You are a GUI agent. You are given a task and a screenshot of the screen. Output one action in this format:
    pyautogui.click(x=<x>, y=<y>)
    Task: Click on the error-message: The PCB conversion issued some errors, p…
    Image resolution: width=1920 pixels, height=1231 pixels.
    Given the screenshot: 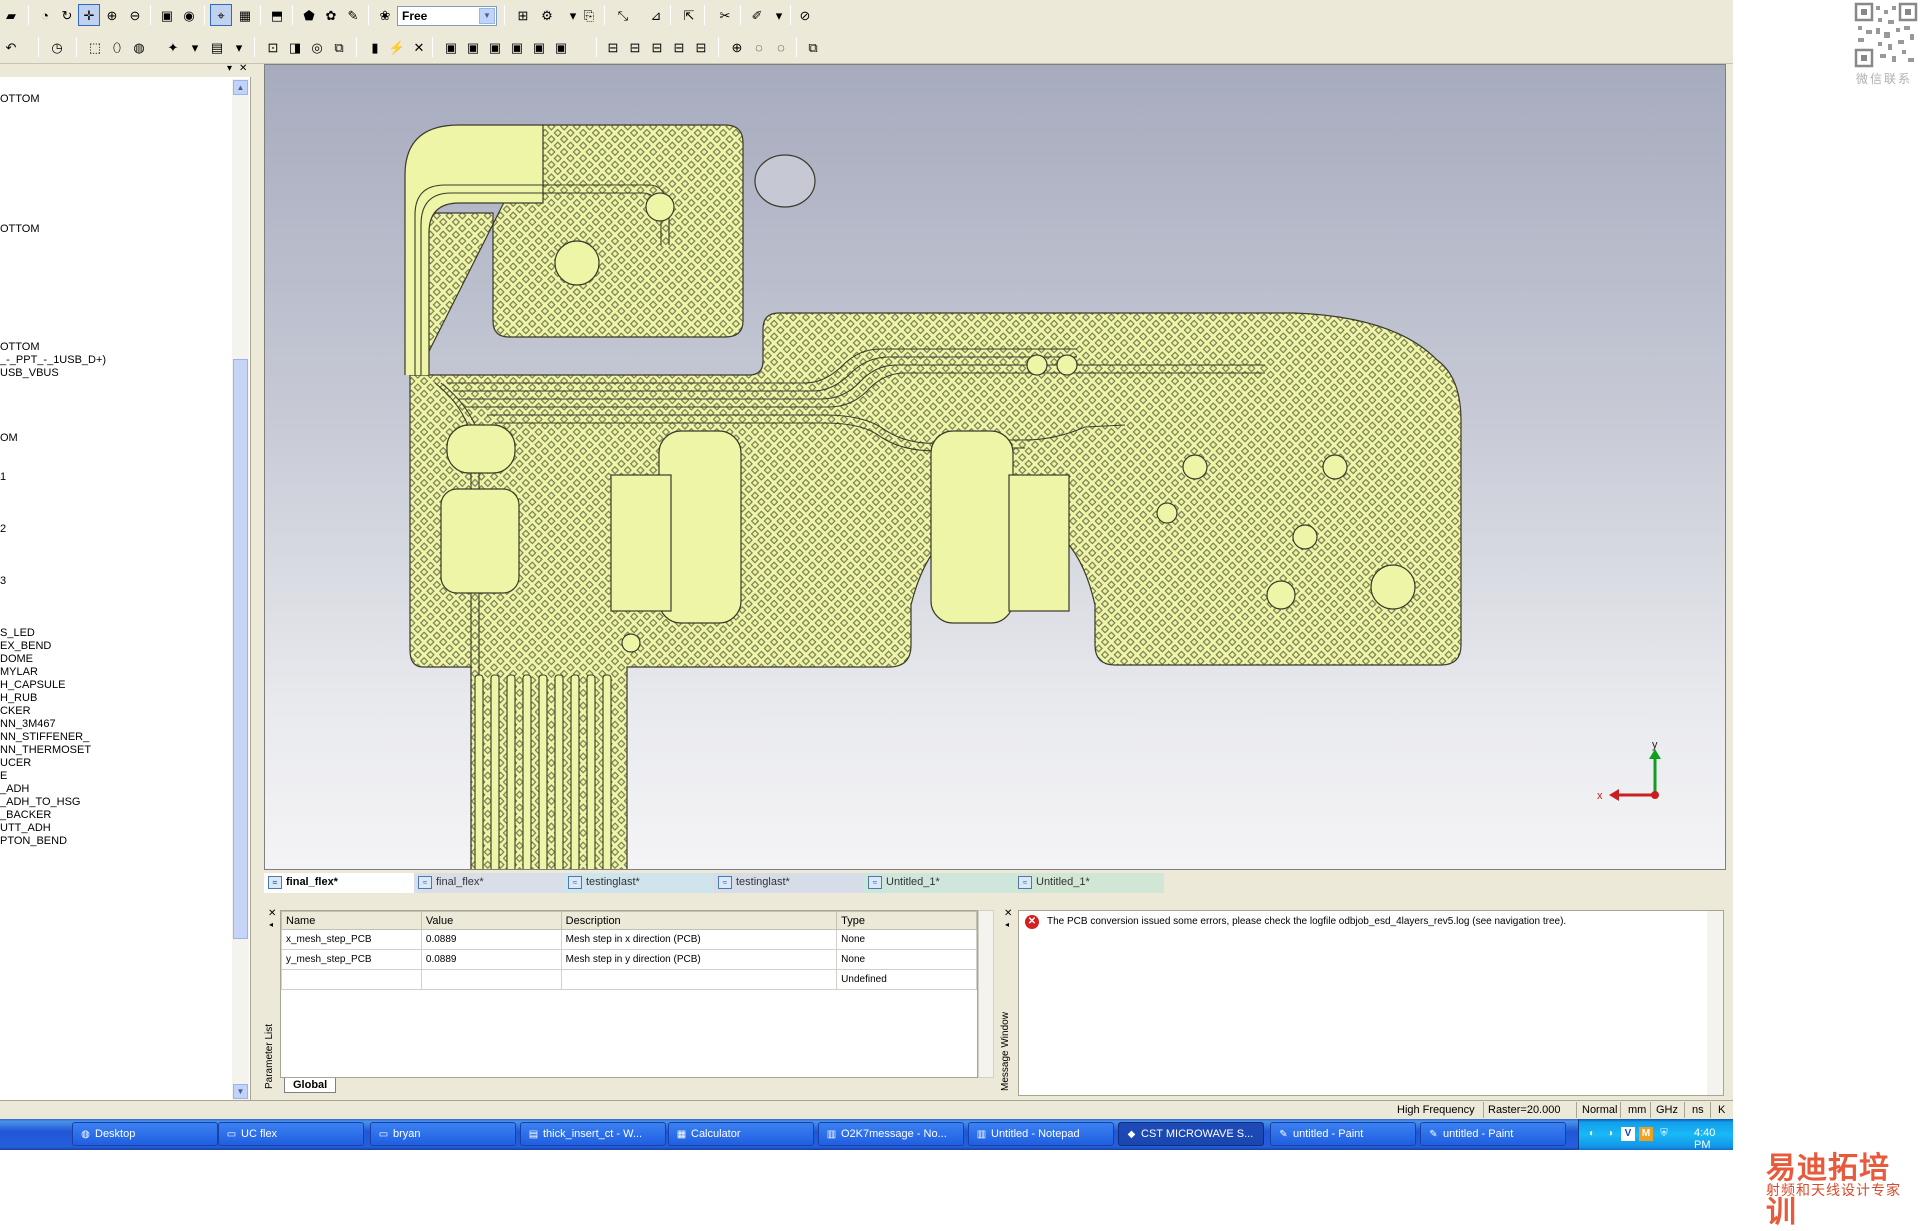 What is the action you would take?
    pyautogui.click(x=1306, y=921)
    